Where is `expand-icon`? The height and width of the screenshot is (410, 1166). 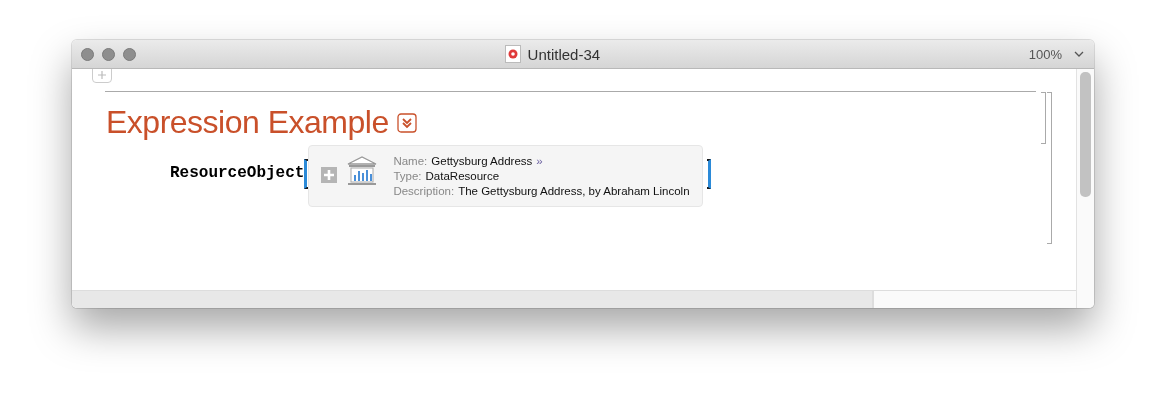
expand-icon is located at coordinates (329, 175).